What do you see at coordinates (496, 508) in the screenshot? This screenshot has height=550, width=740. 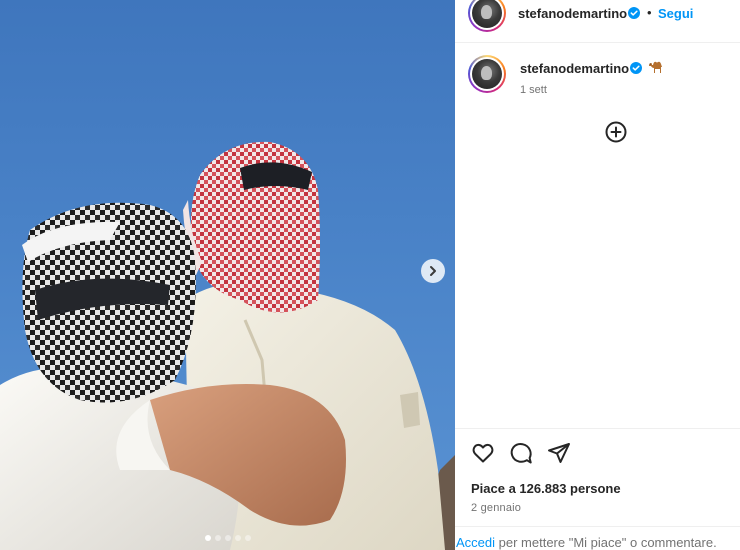 I see `post-date: 2 gennaio` at bounding box center [496, 508].